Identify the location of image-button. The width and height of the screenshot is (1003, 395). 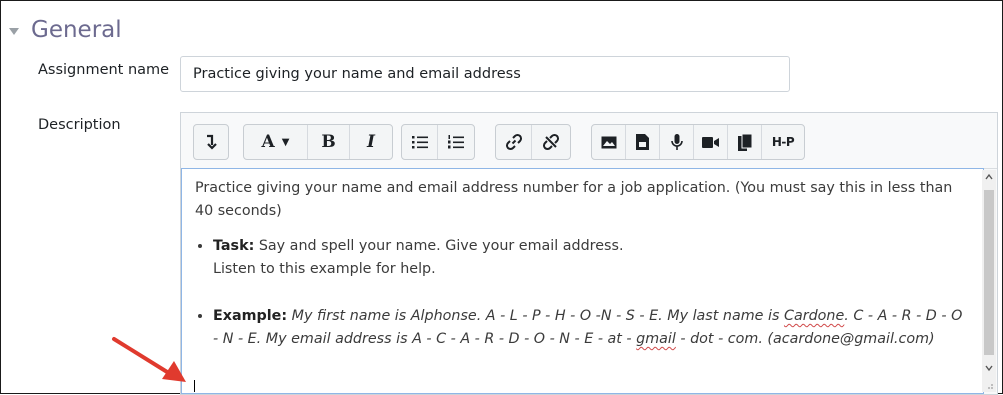
(609, 142).